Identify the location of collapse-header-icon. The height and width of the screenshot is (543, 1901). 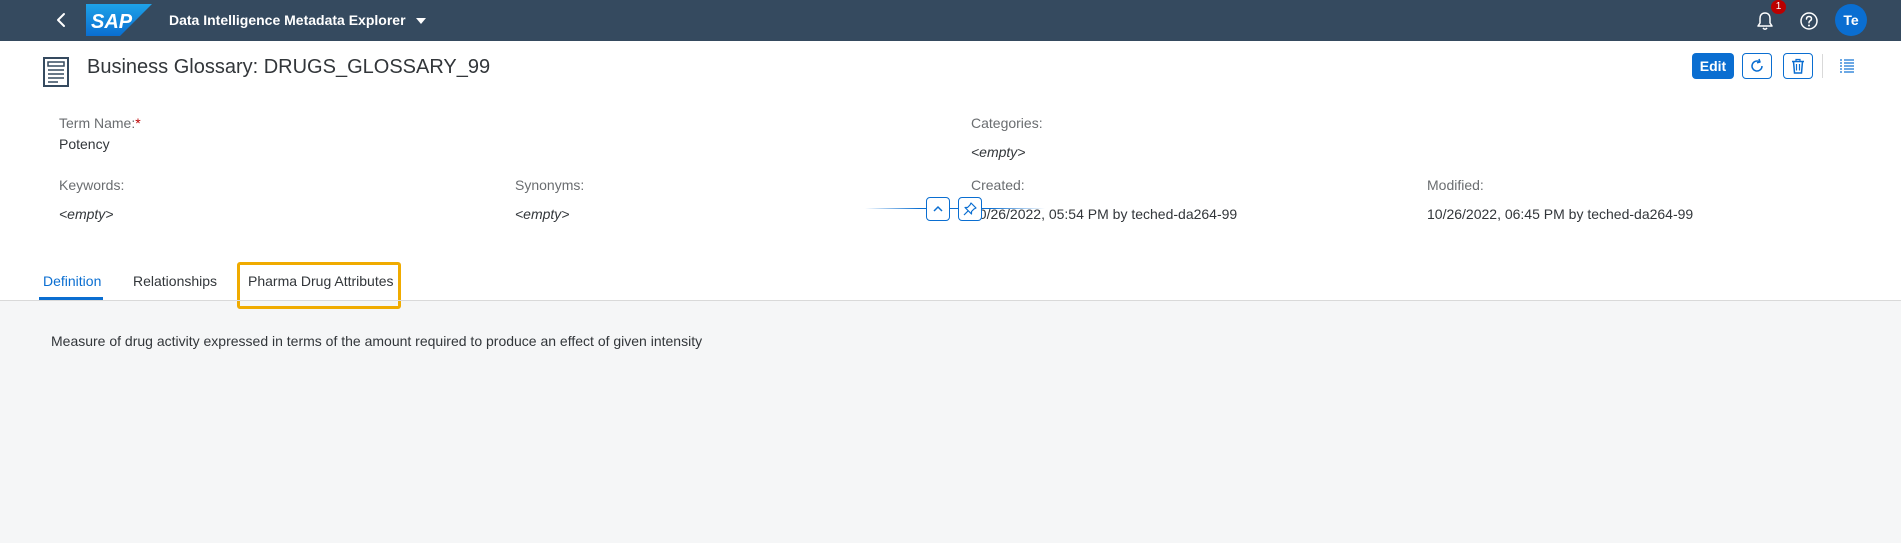
(938, 209).